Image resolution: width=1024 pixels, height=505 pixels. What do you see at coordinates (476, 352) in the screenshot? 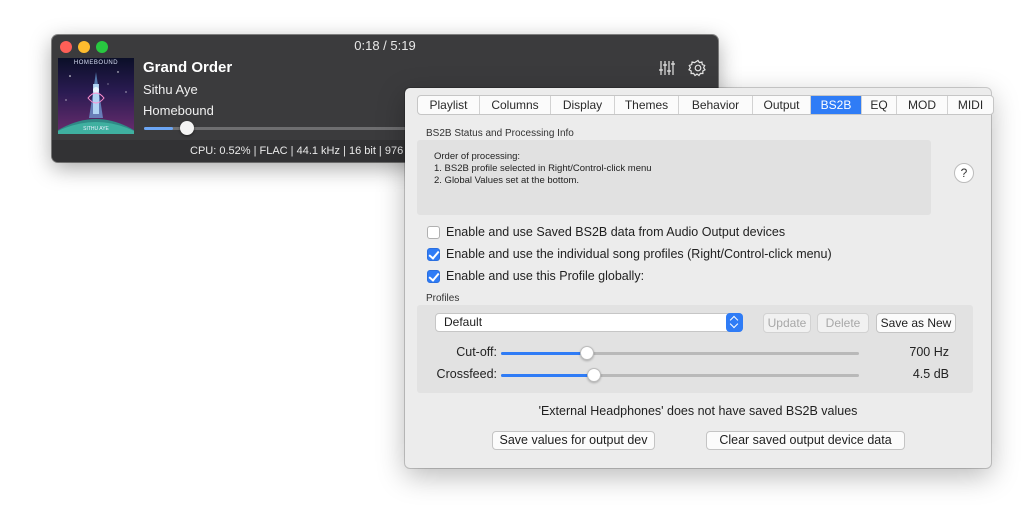
I see `cutoff-label: Cut-off:` at bounding box center [476, 352].